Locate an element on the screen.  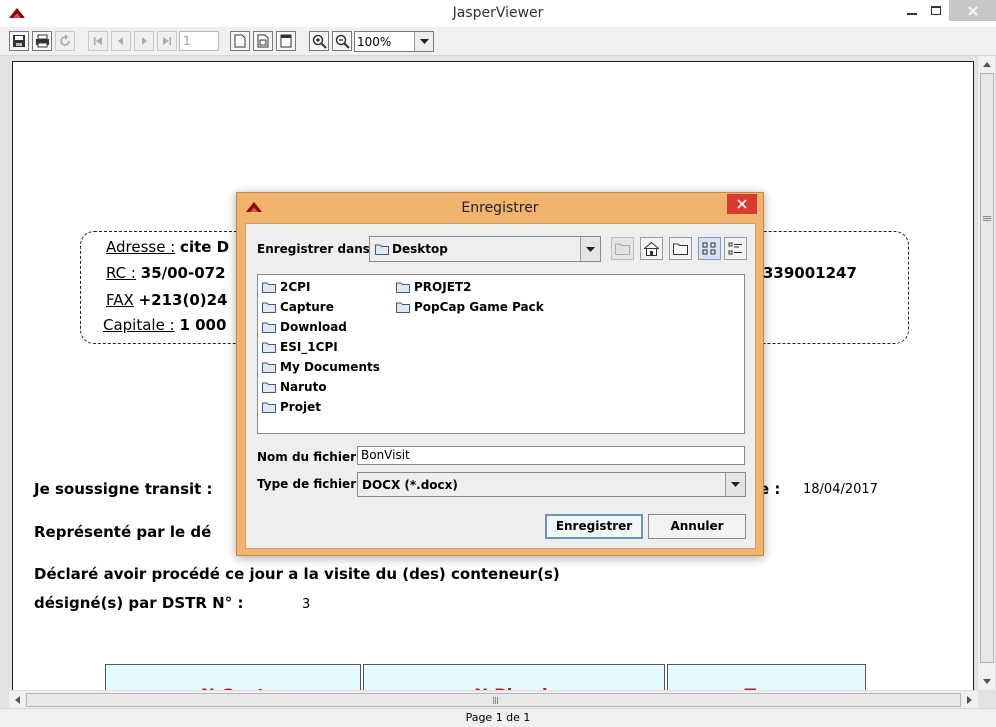
look-in-label: Enregistrer dans : is located at coordinates (318, 249).